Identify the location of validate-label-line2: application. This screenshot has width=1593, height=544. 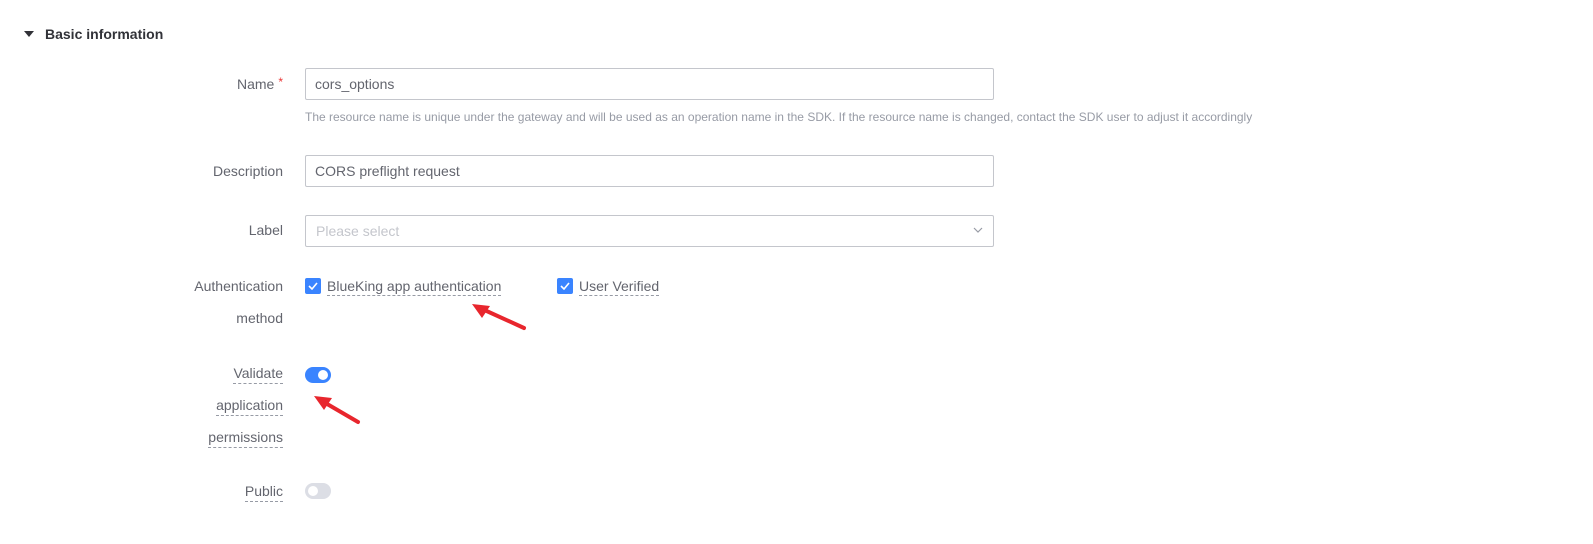
(249, 405).